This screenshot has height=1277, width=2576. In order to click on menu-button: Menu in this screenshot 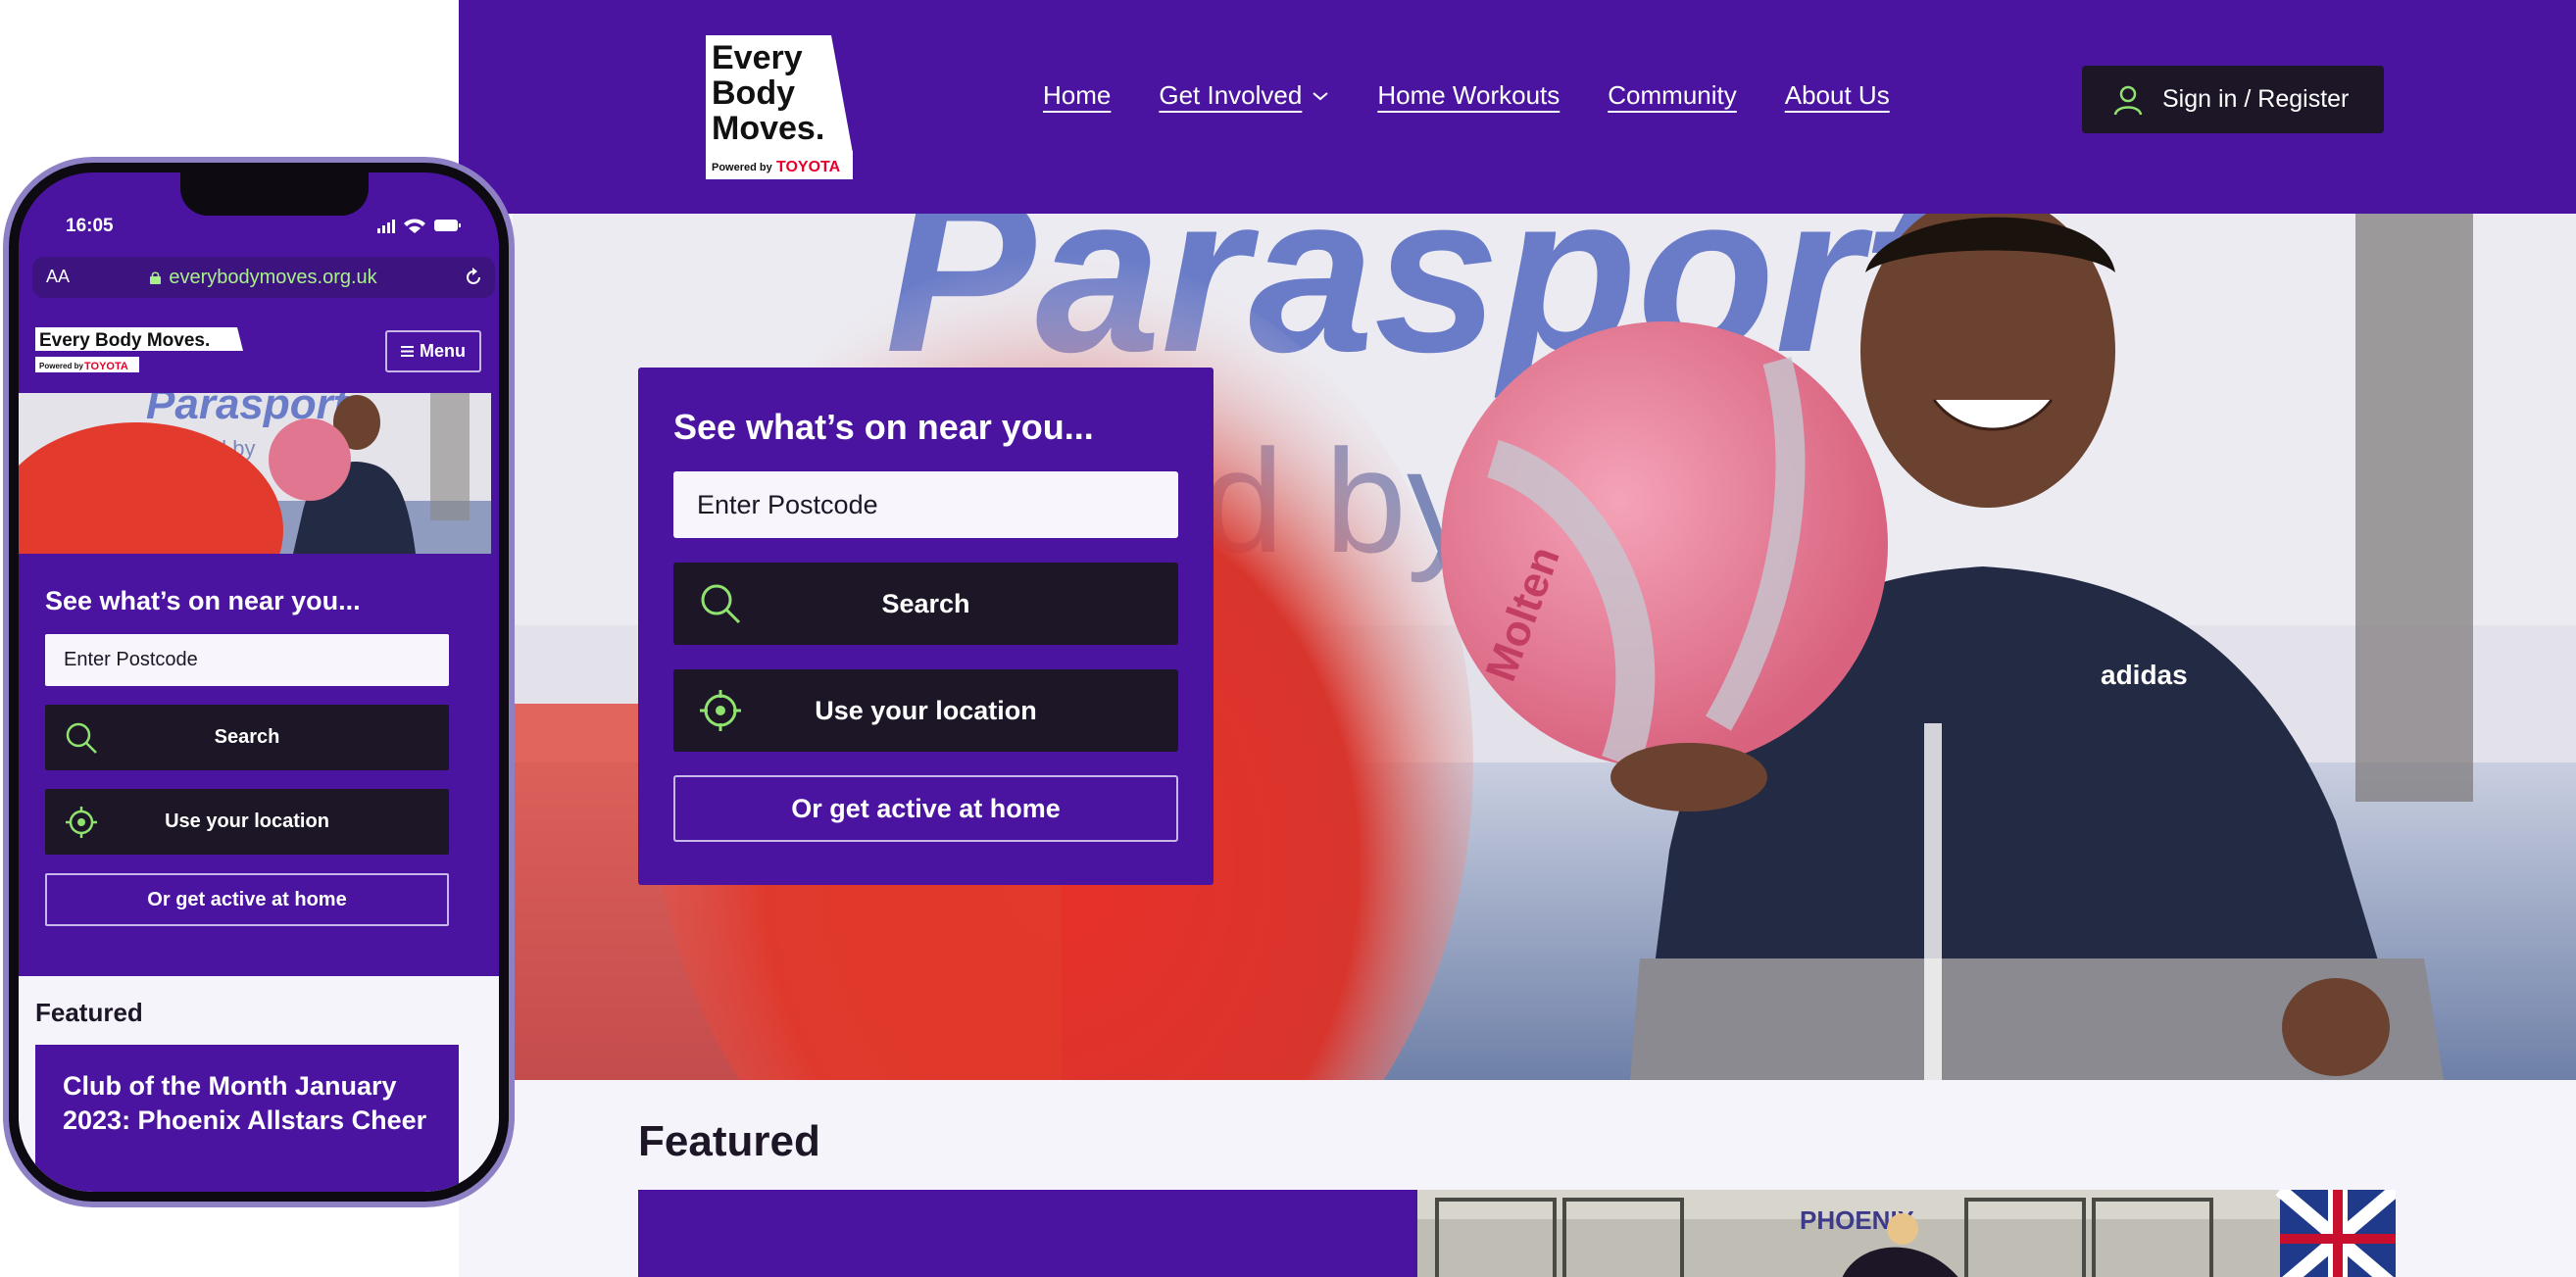, I will do `click(433, 351)`.